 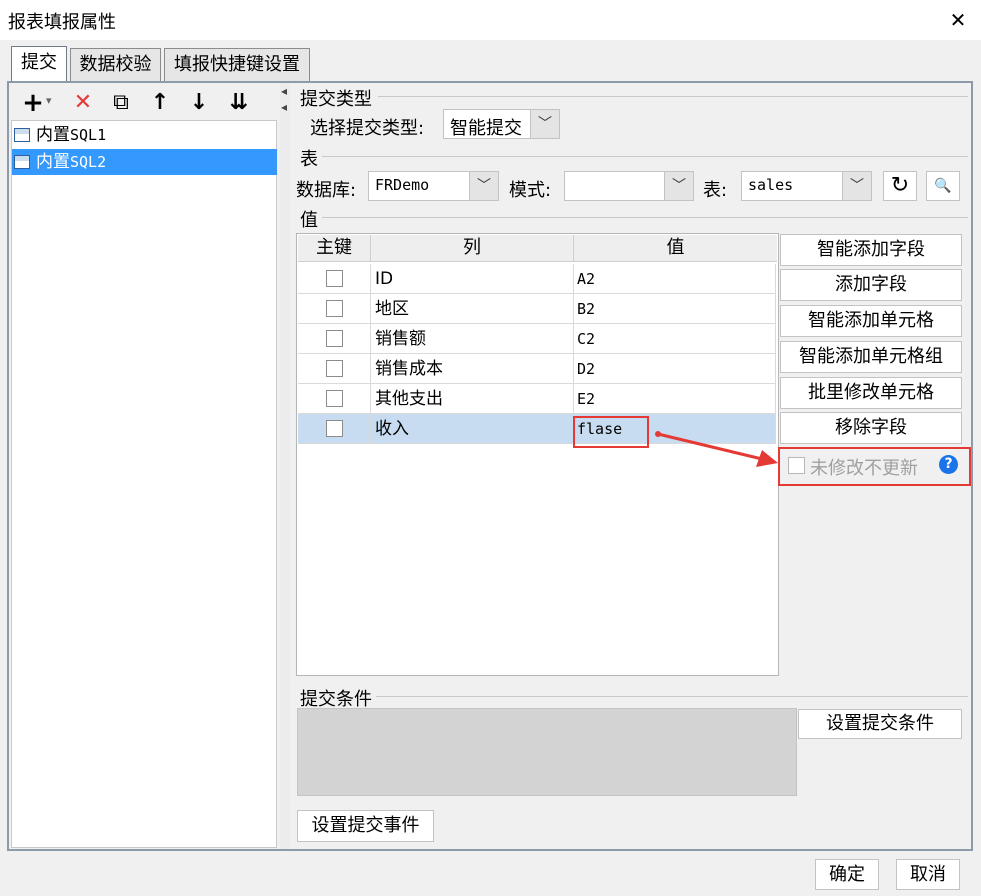 I want to click on move-up-icon: ↑, so click(x=160, y=103).